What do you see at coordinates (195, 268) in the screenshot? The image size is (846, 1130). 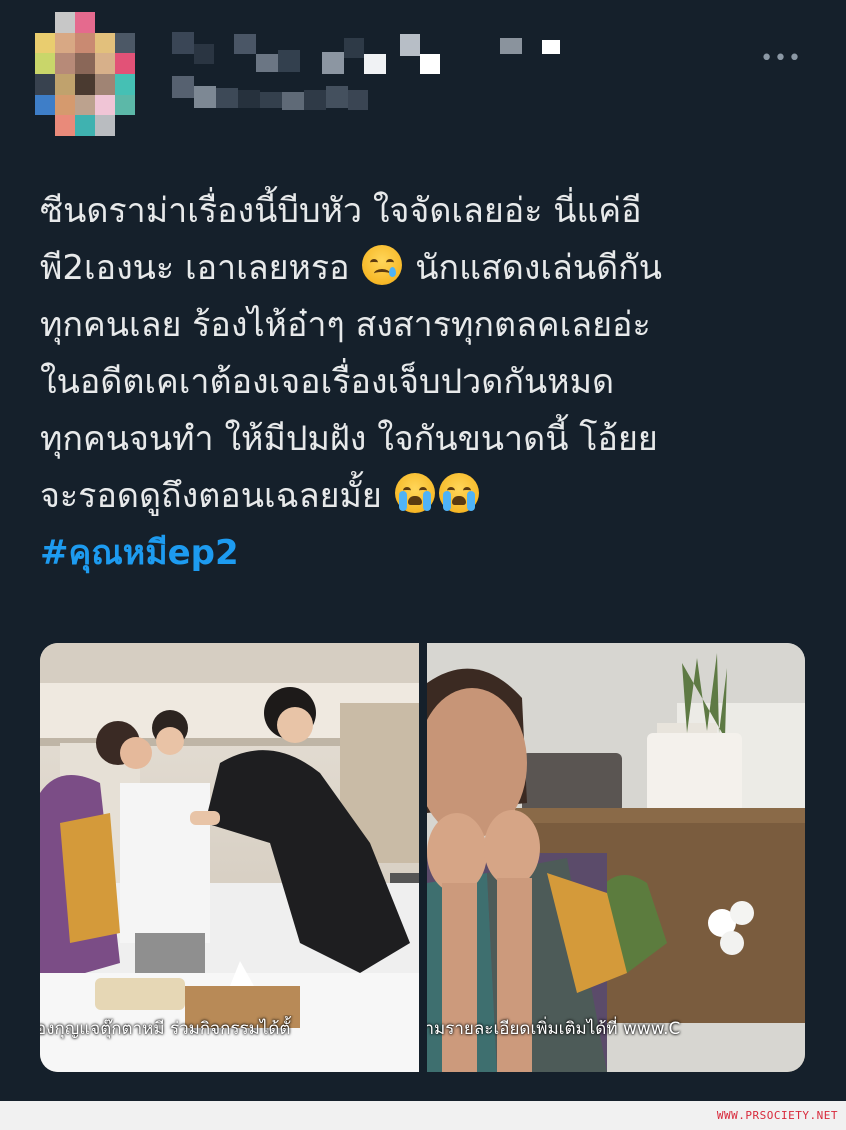 I see `tweet-line-part: พี2เองนะ เอาเลยหรอ` at bounding box center [195, 268].